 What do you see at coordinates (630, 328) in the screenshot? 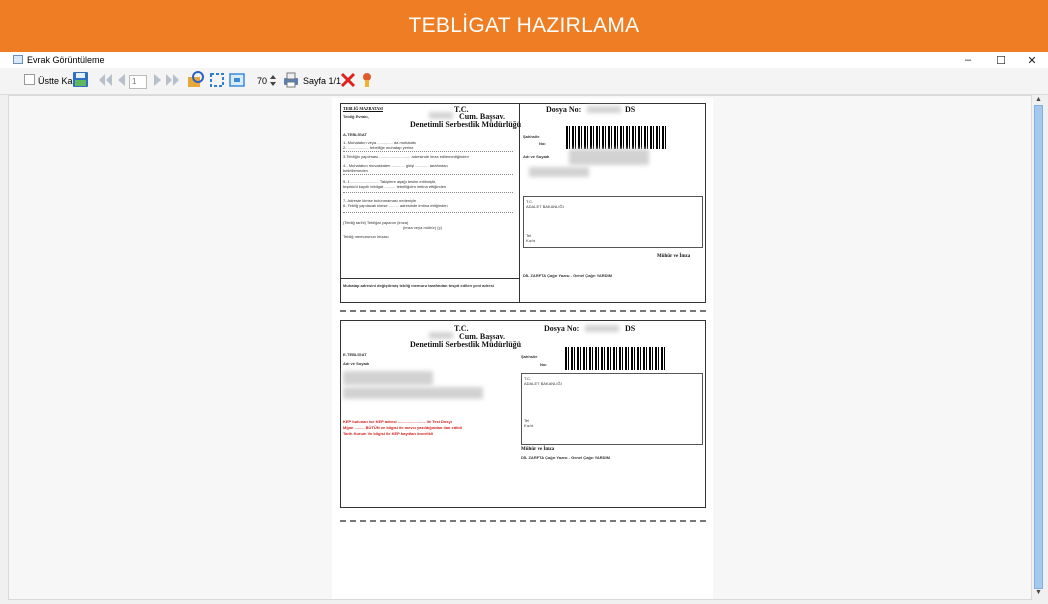
I see `ds-bottom: DS` at bounding box center [630, 328].